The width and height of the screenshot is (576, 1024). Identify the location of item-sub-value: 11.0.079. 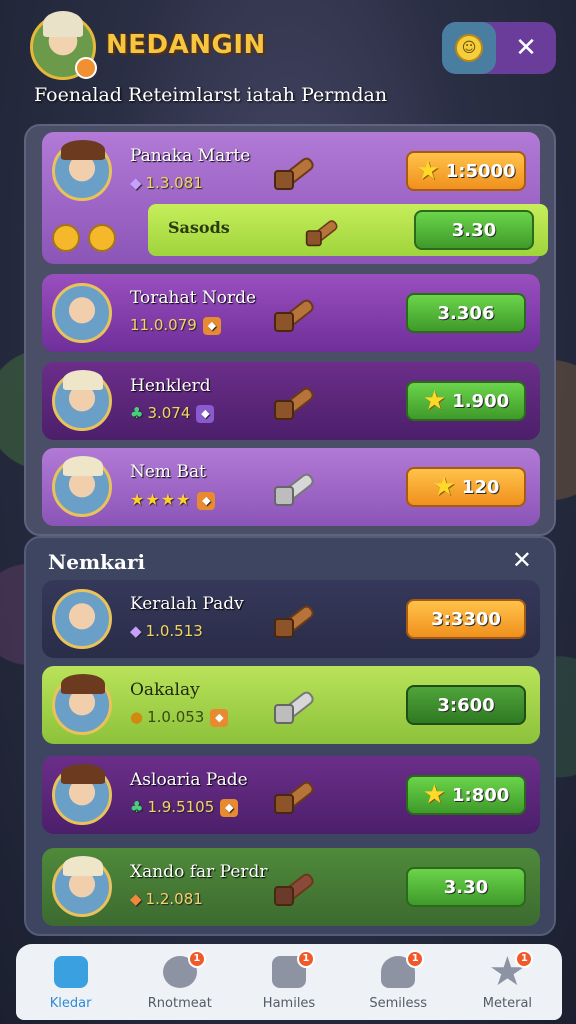
(163, 325).